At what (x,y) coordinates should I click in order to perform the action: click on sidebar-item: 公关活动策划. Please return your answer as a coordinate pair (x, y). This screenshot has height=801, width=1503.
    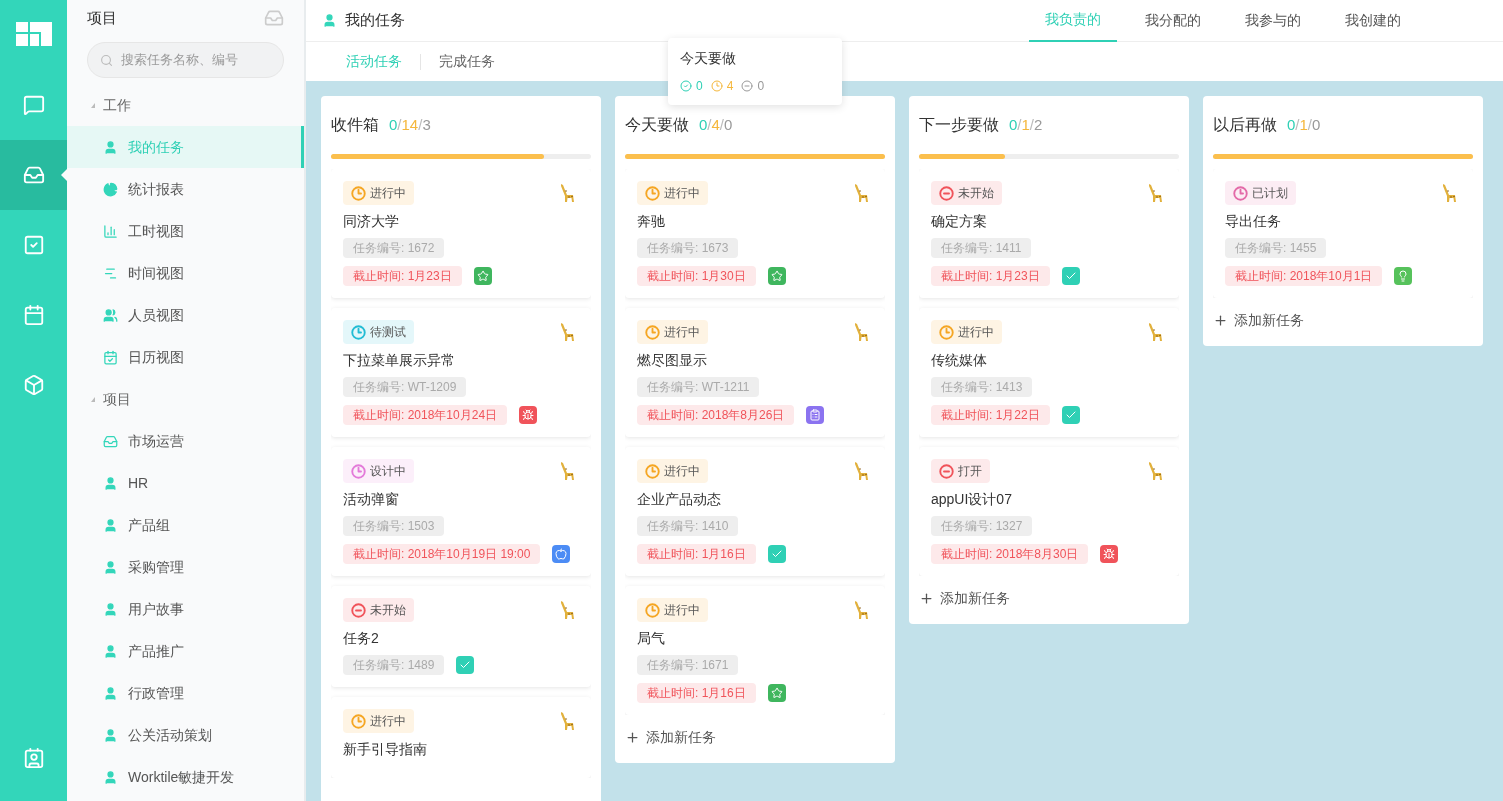
    Looking at the image, I should click on (185, 735).